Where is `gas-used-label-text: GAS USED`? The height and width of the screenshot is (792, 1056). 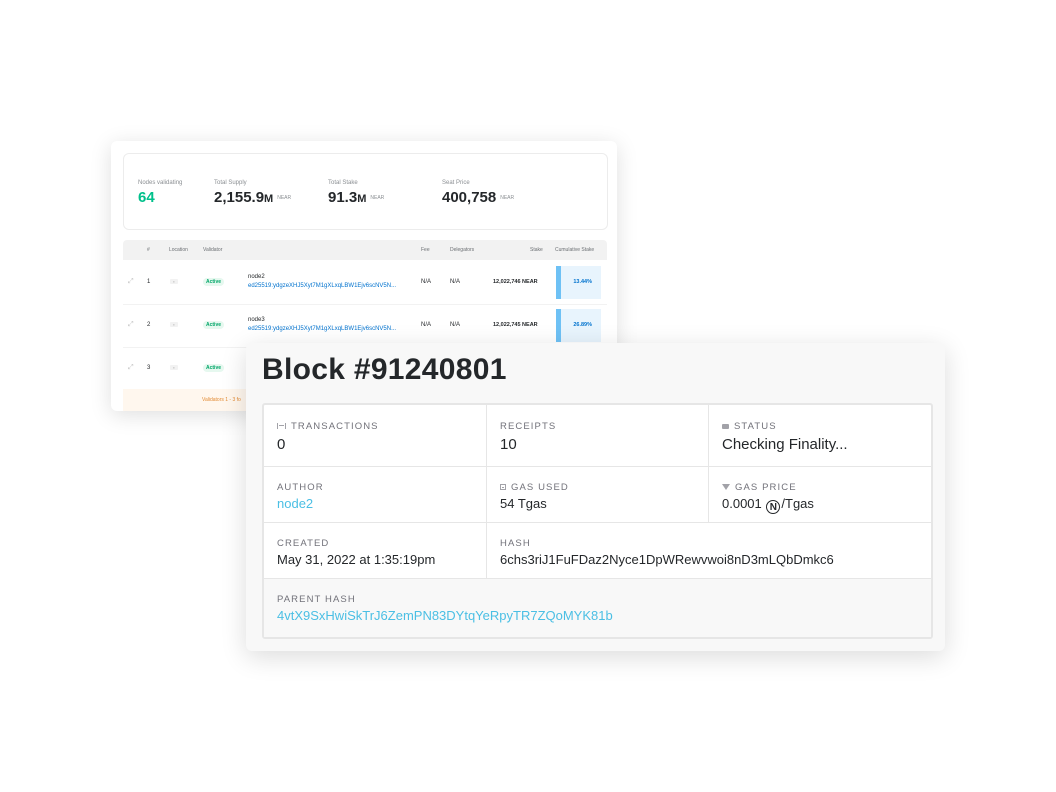
gas-used-label-text: GAS USED is located at coordinates (540, 487).